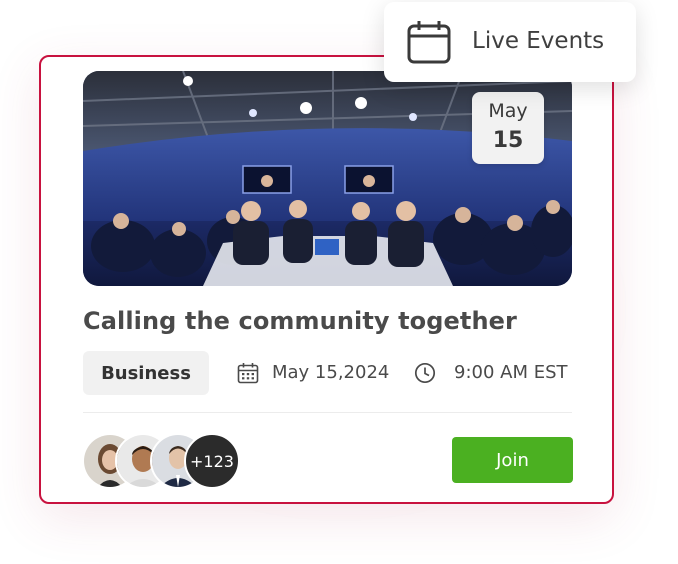 This screenshot has height=564, width=678. What do you see at coordinates (538, 41) in the screenshot?
I see `live-events-label: Live Events` at bounding box center [538, 41].